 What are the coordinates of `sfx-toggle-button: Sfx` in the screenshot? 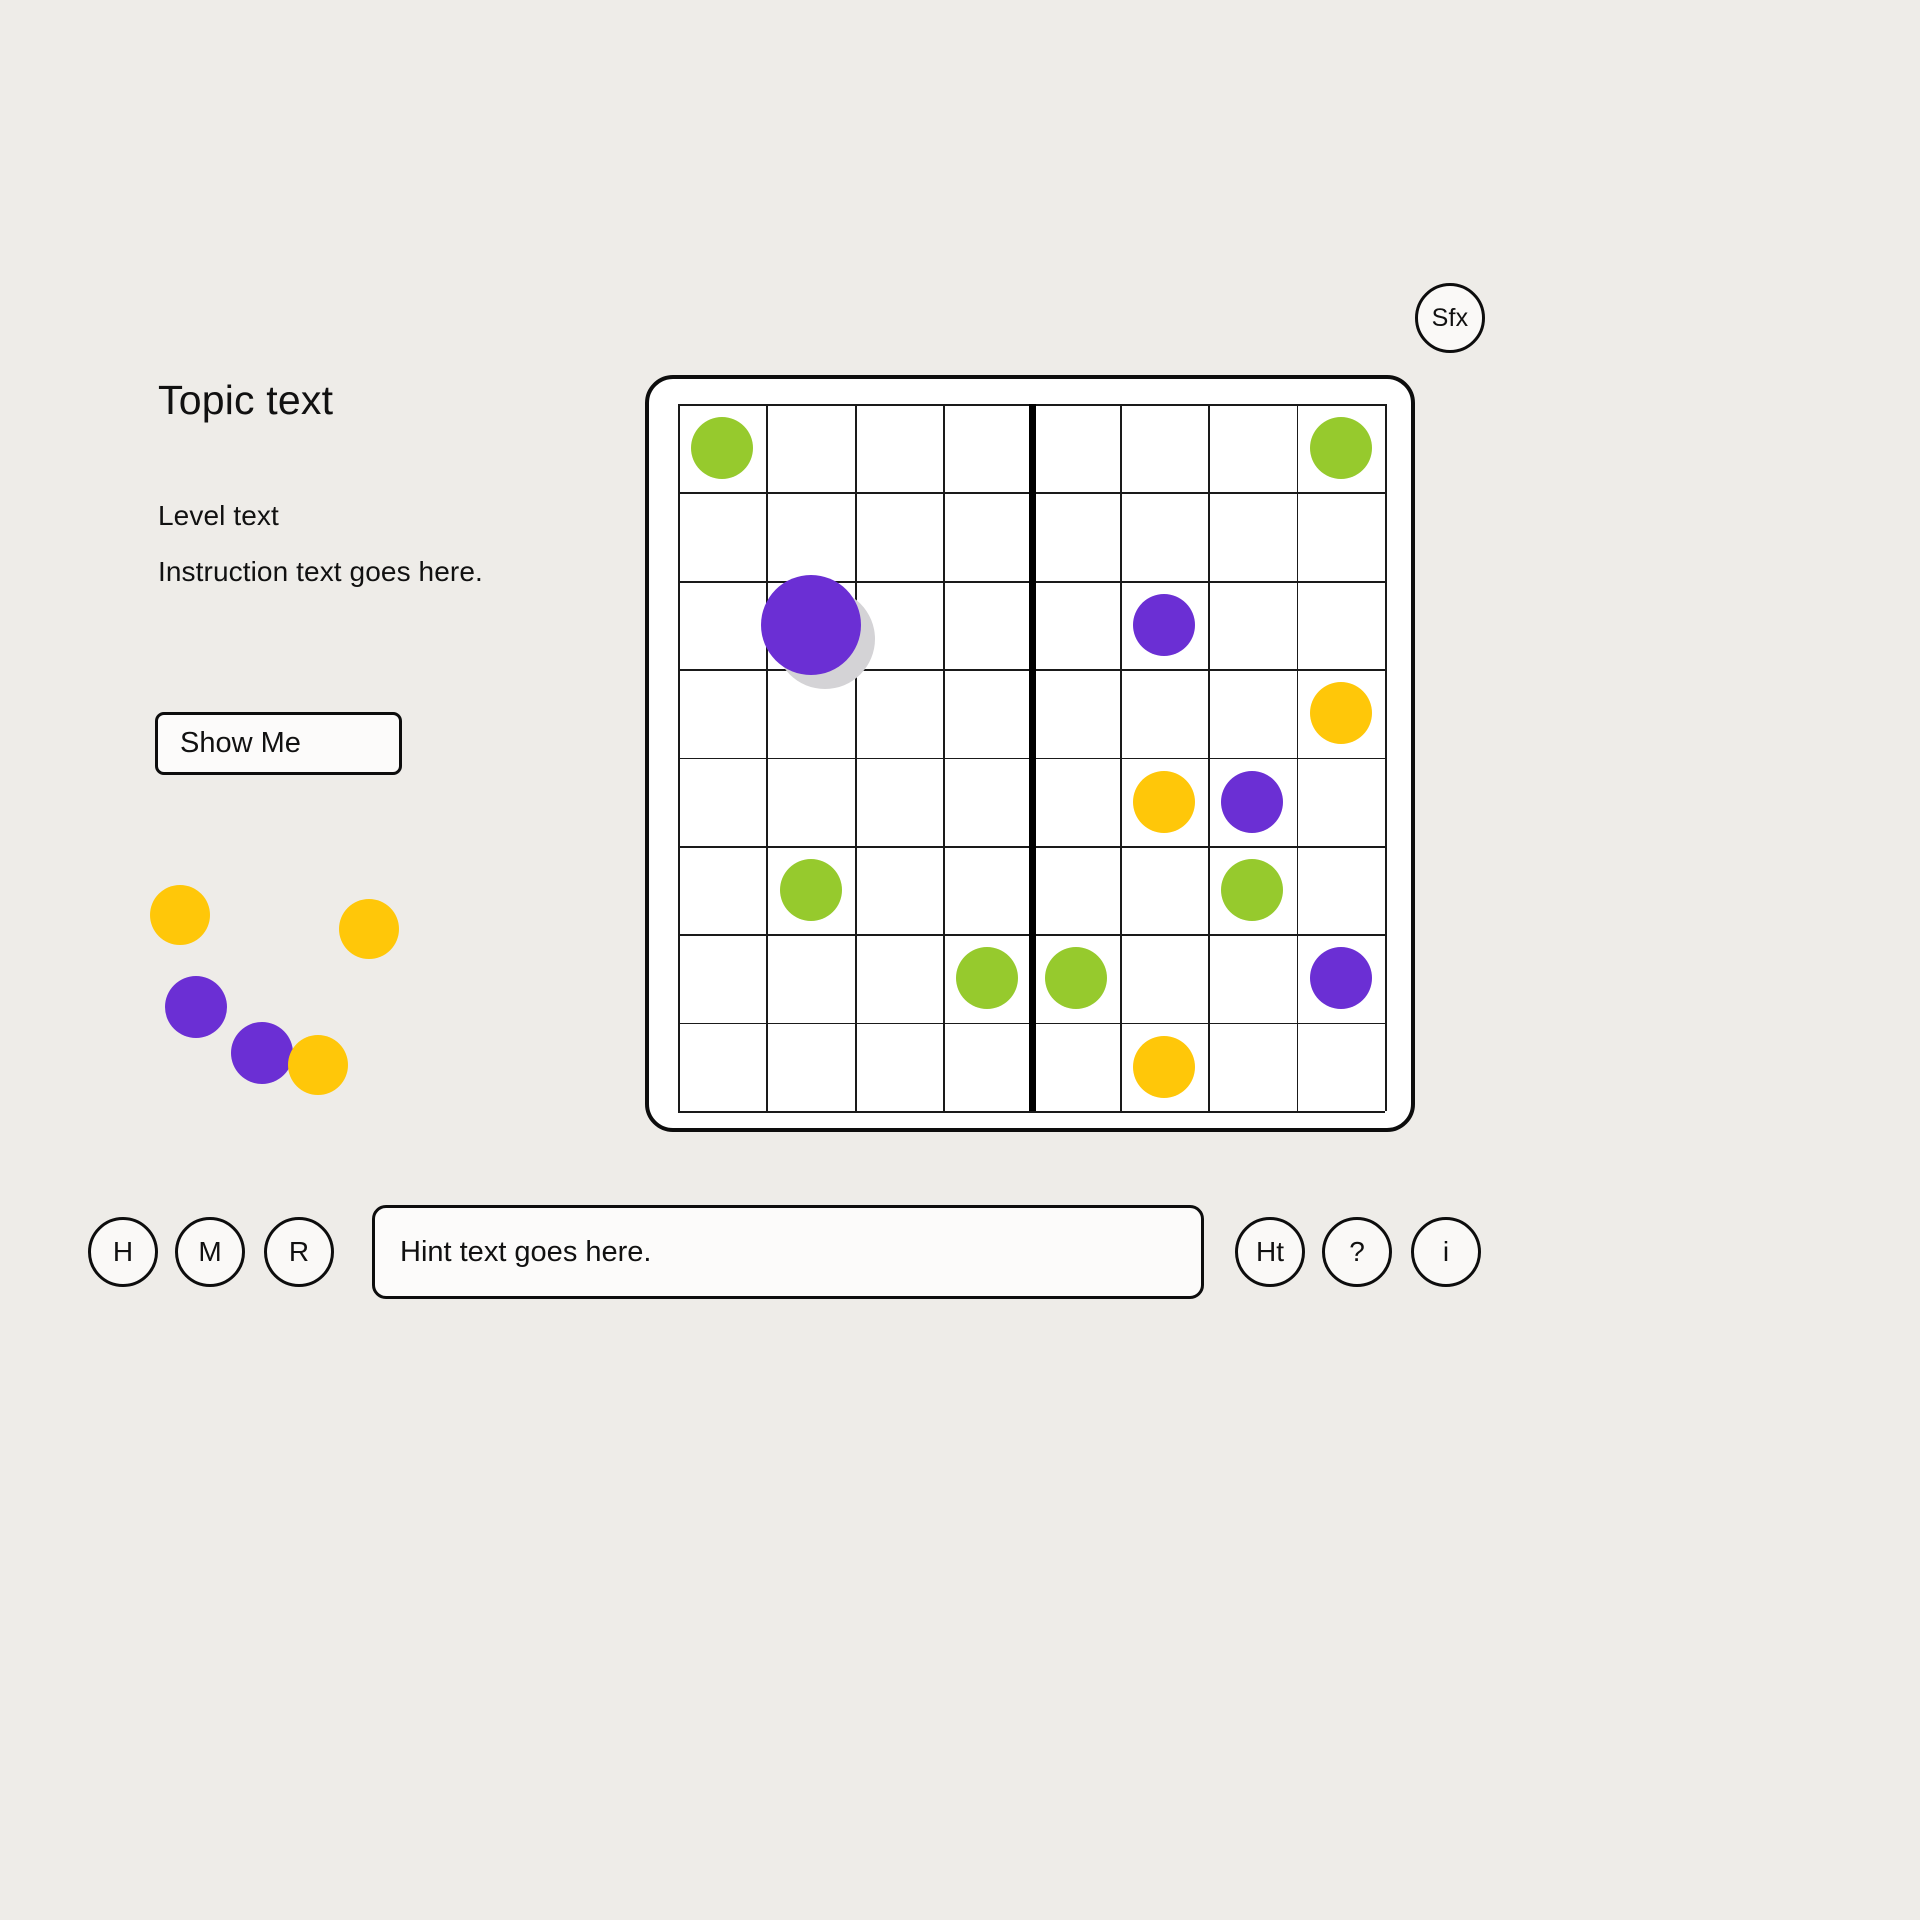 It's located at (1450, 318).